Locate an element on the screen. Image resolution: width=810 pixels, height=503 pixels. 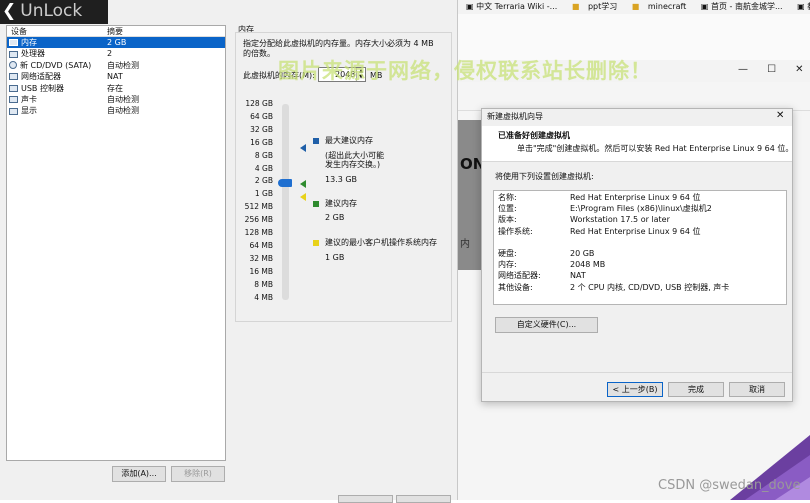
memory-tick-label: 64 MB is located at coordinates (261, 245).